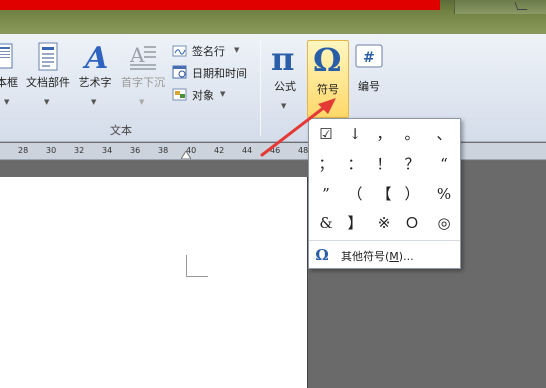 The image size is (546, 388). I want to click on textbox-label: 本框, so click(9, 82).